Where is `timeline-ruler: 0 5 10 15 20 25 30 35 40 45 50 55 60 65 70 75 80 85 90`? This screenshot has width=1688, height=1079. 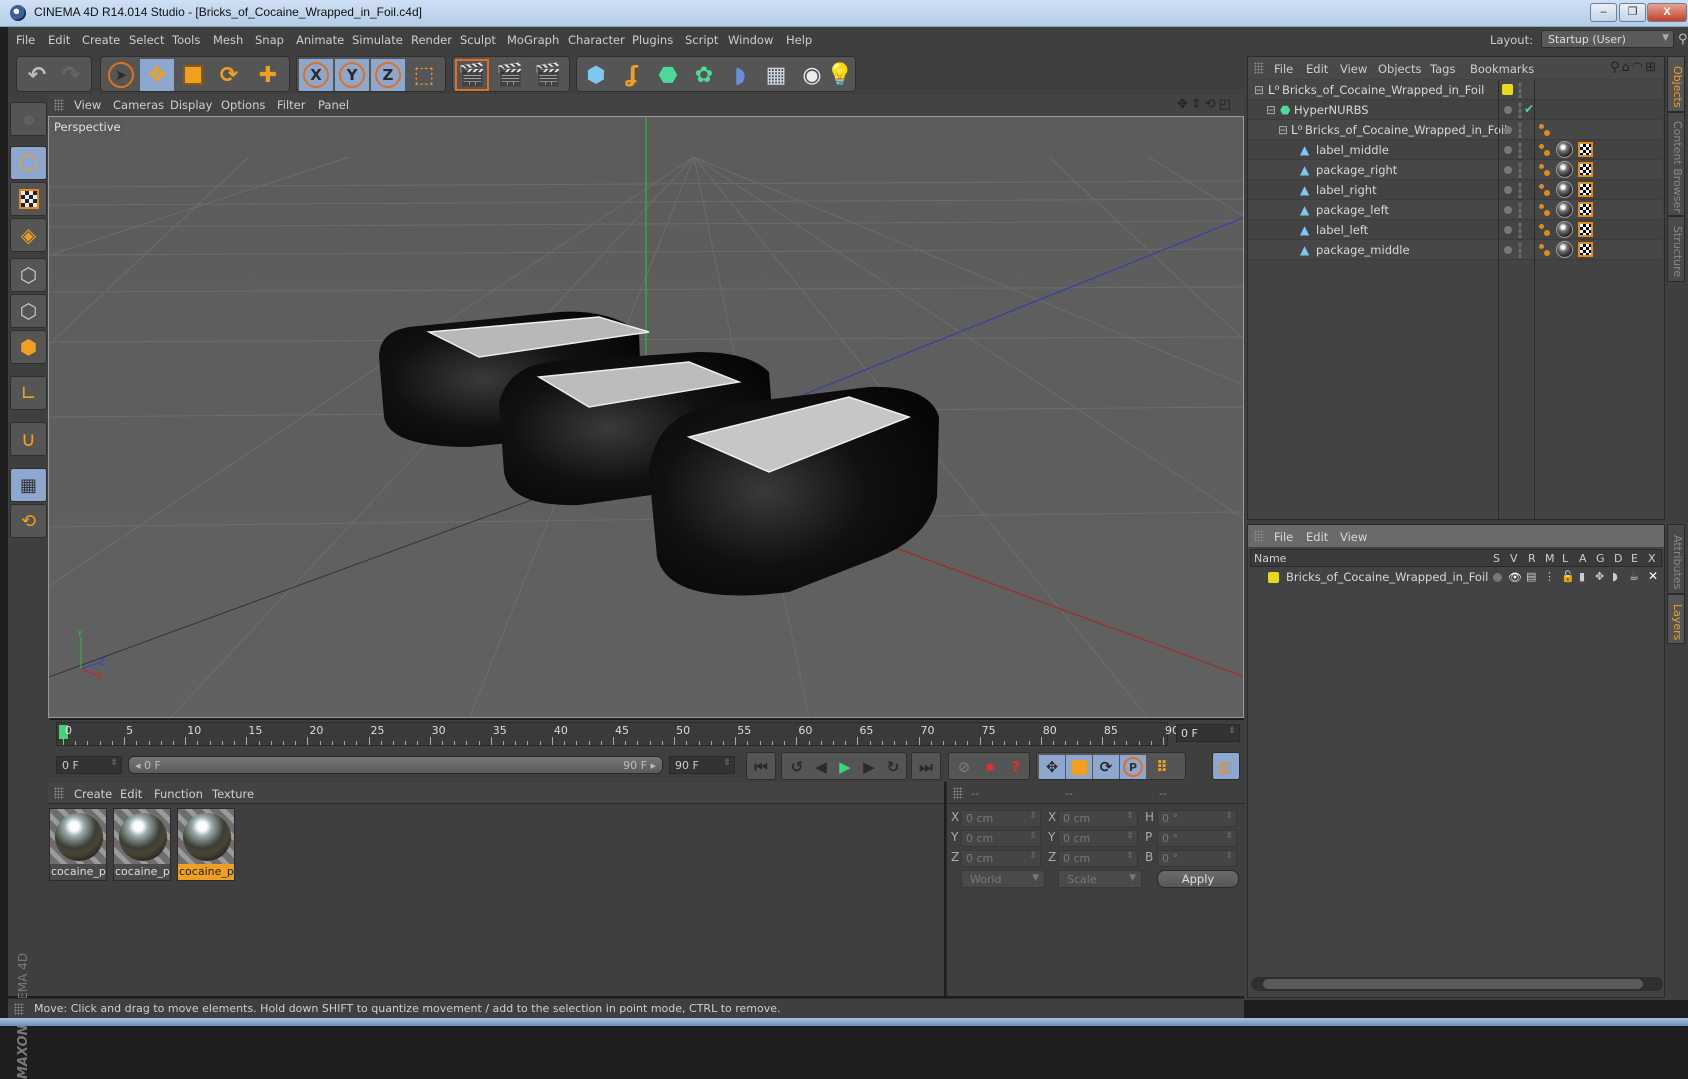 timeline-ruler: 0 5 10 15 20 25 30 35 40 45 50 55 60 65 70 75 80 85 90 is located at coordinates (617, 734).